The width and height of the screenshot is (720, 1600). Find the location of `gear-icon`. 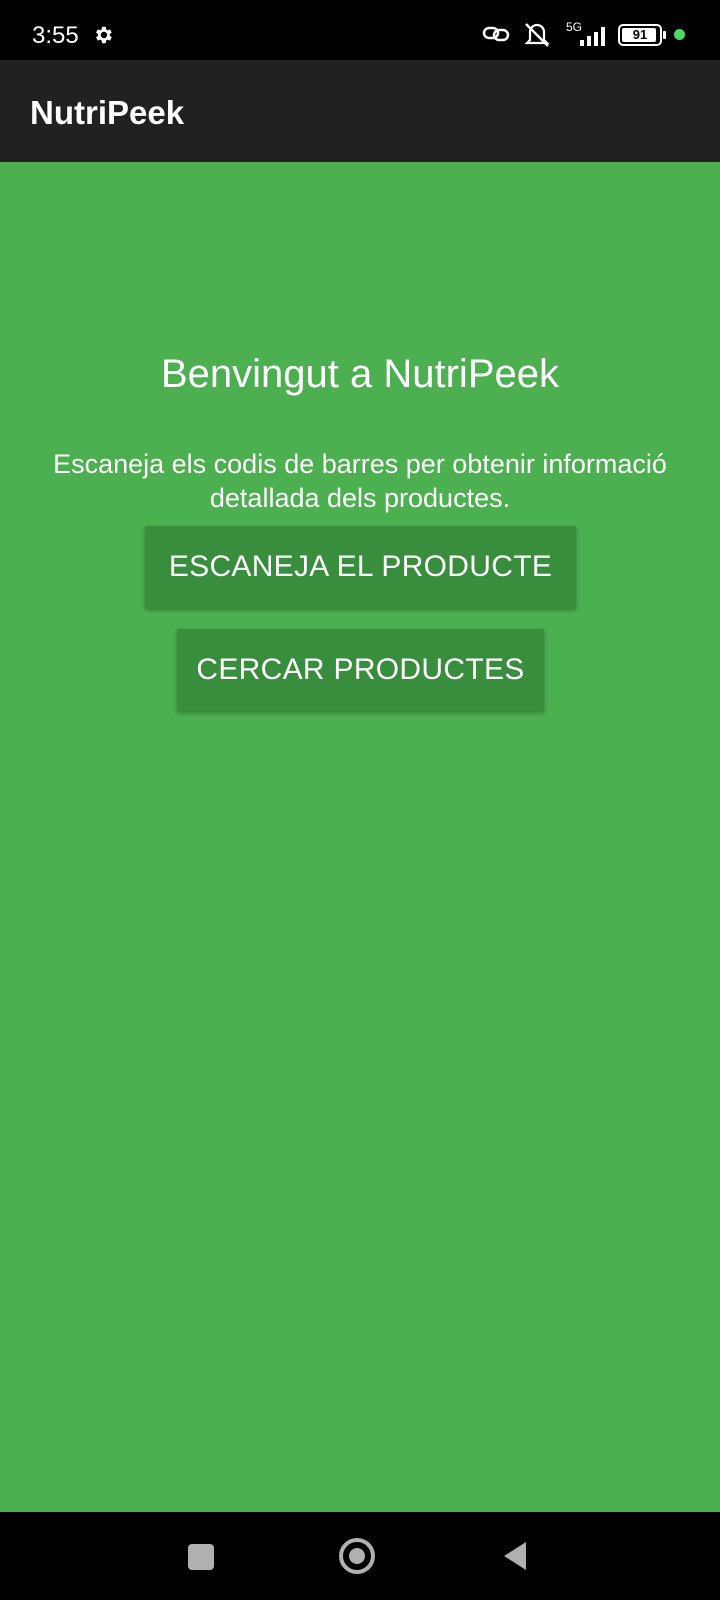

gear-icon is located at coordinates (104, 35).